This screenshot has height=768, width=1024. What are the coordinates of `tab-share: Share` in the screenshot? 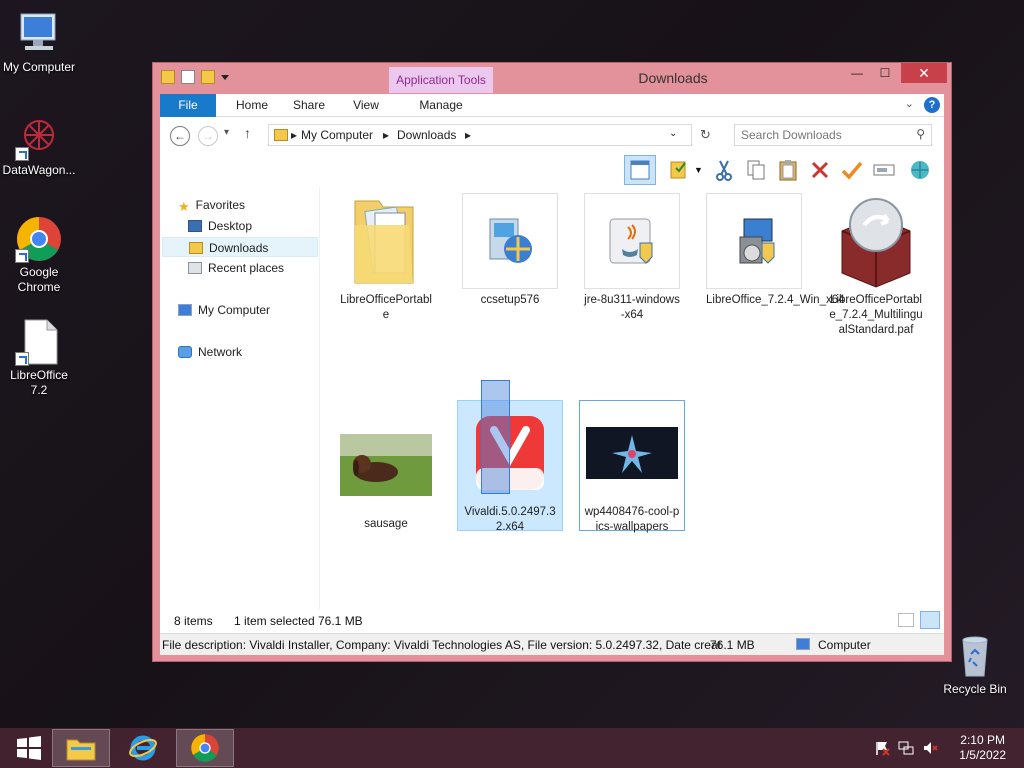 It's located at (309, 105).